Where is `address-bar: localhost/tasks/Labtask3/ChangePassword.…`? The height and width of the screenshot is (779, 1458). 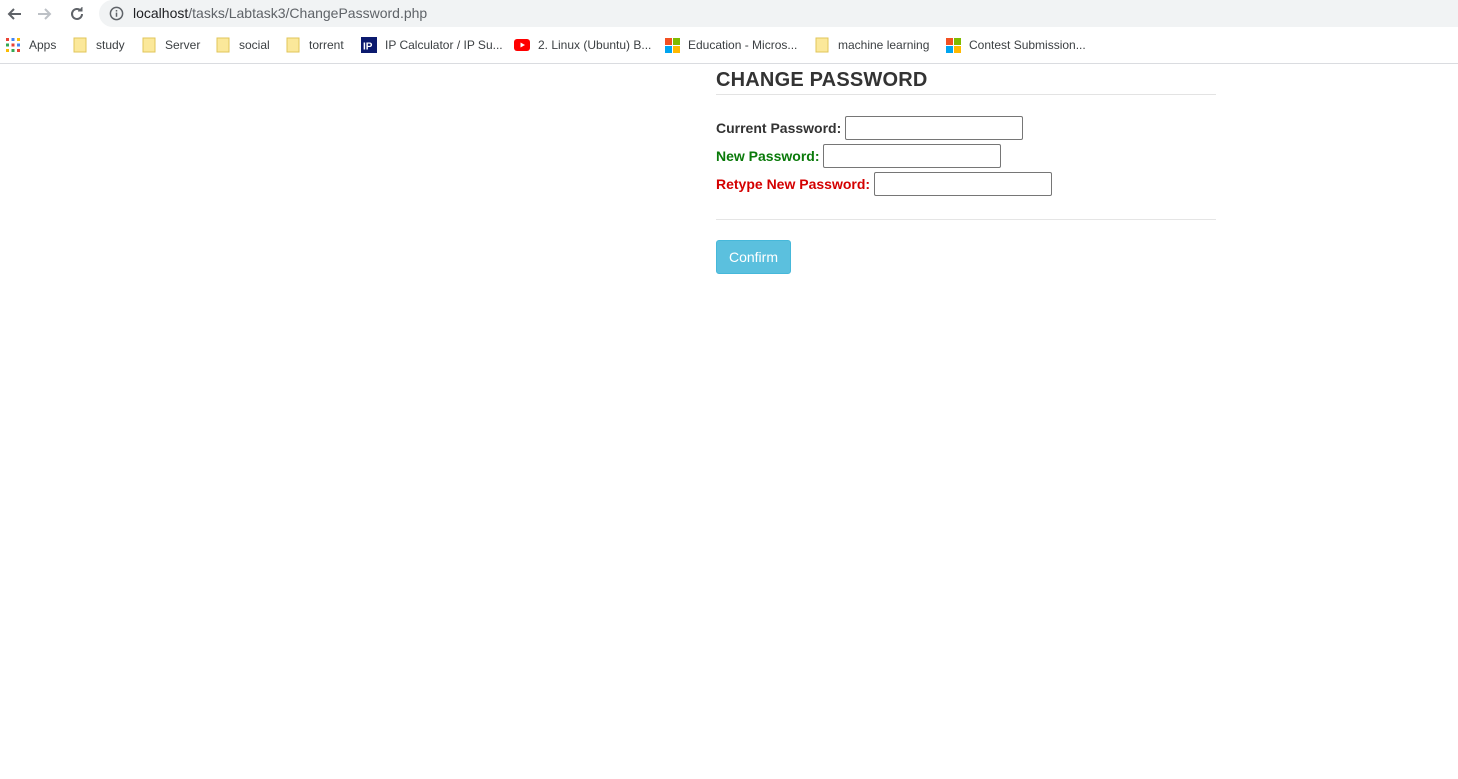
address-bar: localhost/tasks/Labtask3/ChangePassword.… is located at coordinates (778, 13).